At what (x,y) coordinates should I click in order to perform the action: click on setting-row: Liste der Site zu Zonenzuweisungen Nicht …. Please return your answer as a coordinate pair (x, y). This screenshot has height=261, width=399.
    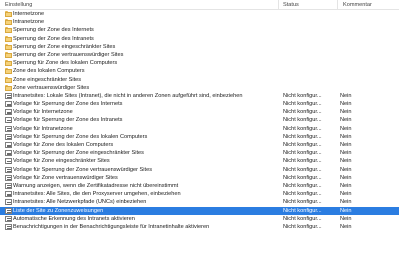
    Looking at the image, I should click on (199, 210).